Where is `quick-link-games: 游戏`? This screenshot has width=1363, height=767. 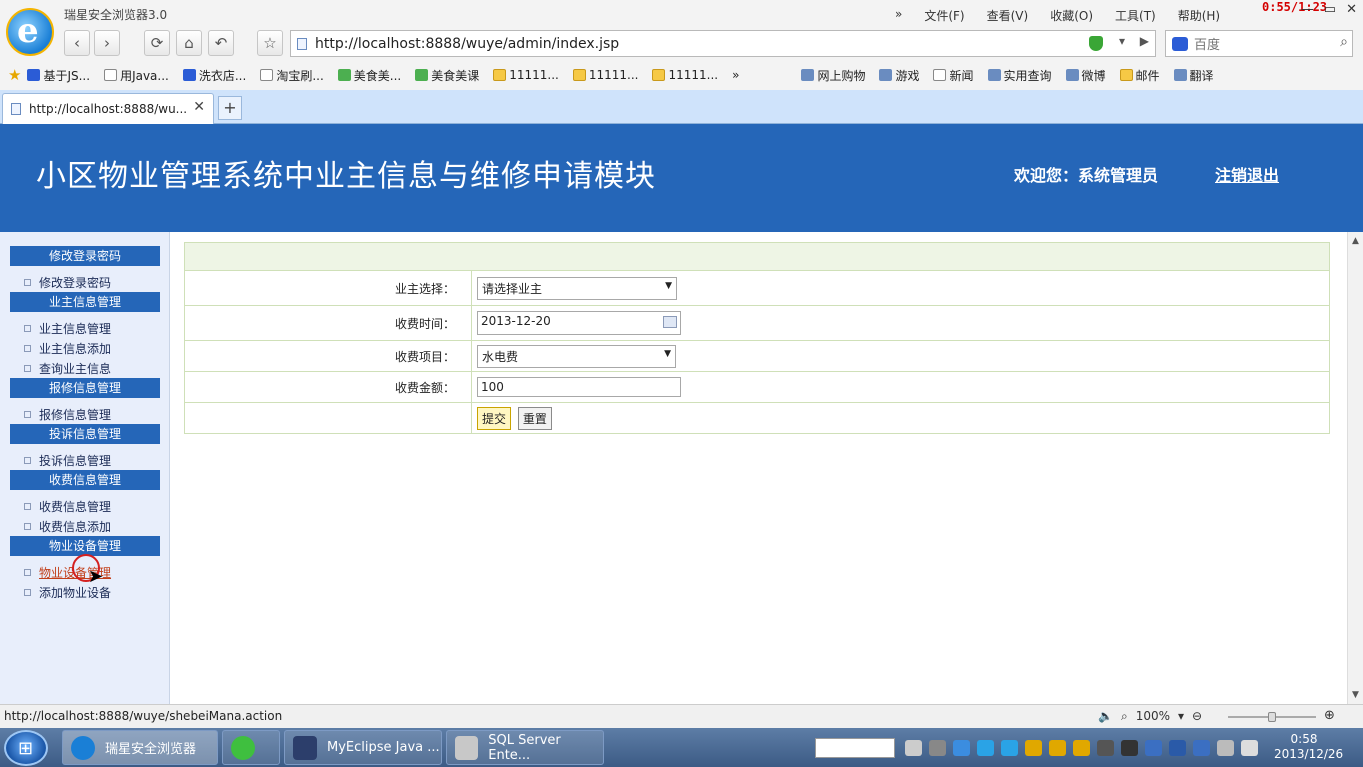
quick-link-games: 游戏 is located at coordinates (899, 75).